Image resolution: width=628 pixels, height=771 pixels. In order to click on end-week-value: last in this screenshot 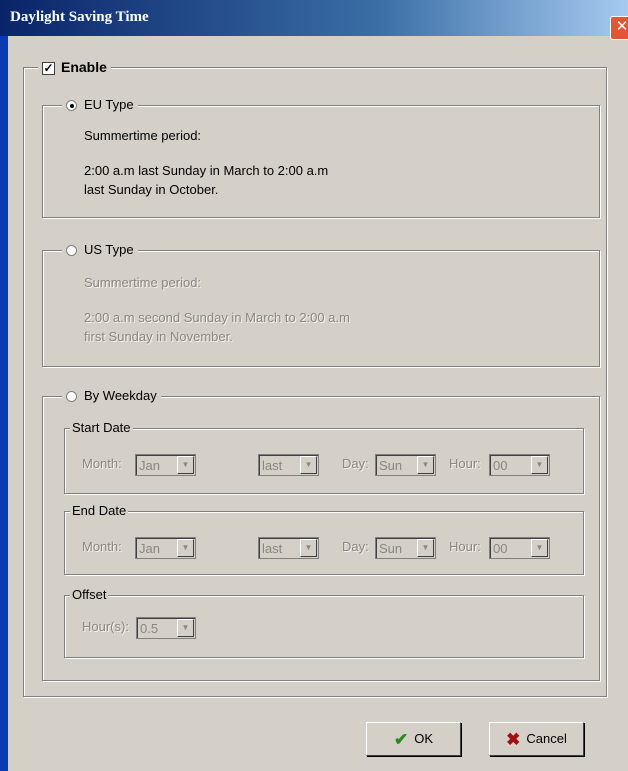, I will do `click(272, 548)`.